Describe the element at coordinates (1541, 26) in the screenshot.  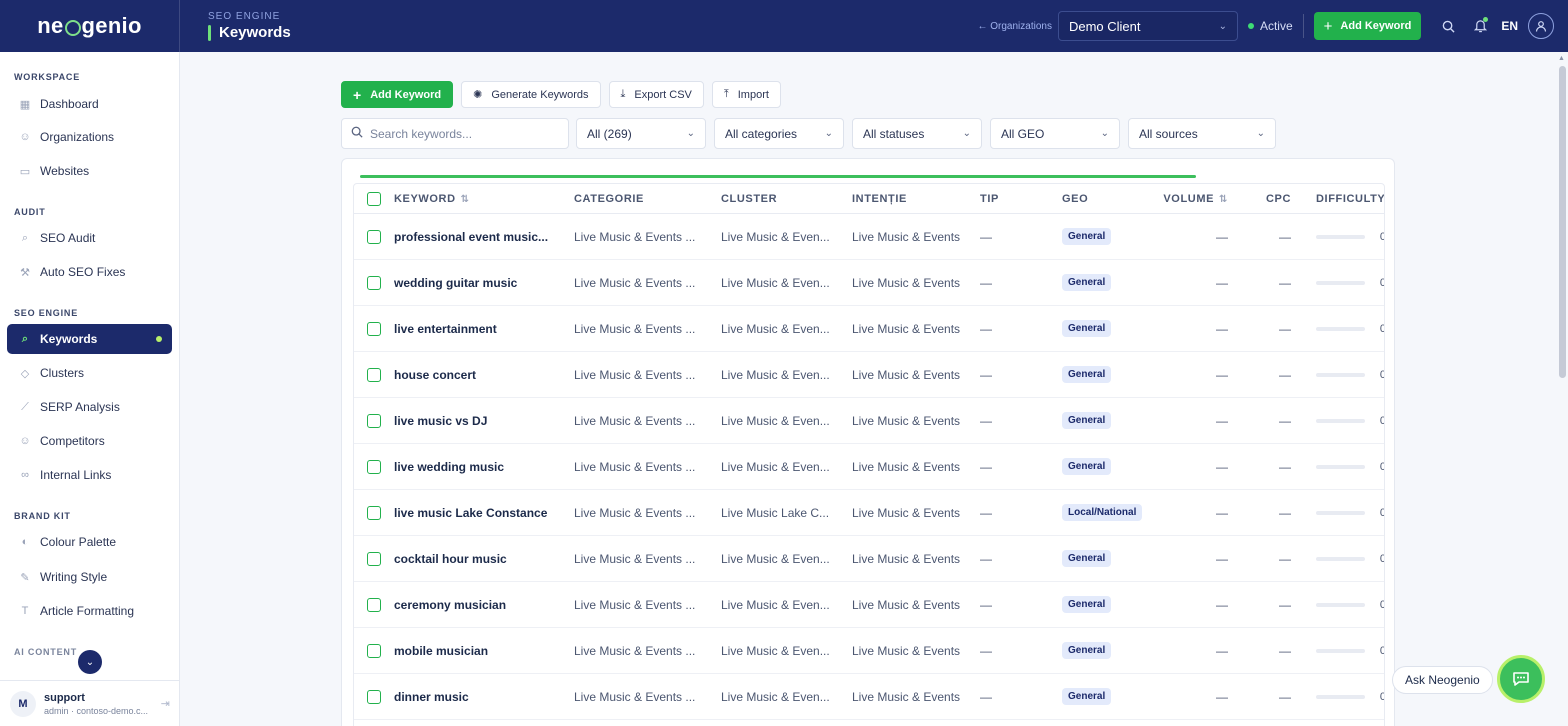
I see `user-avatar-icon` at that location.